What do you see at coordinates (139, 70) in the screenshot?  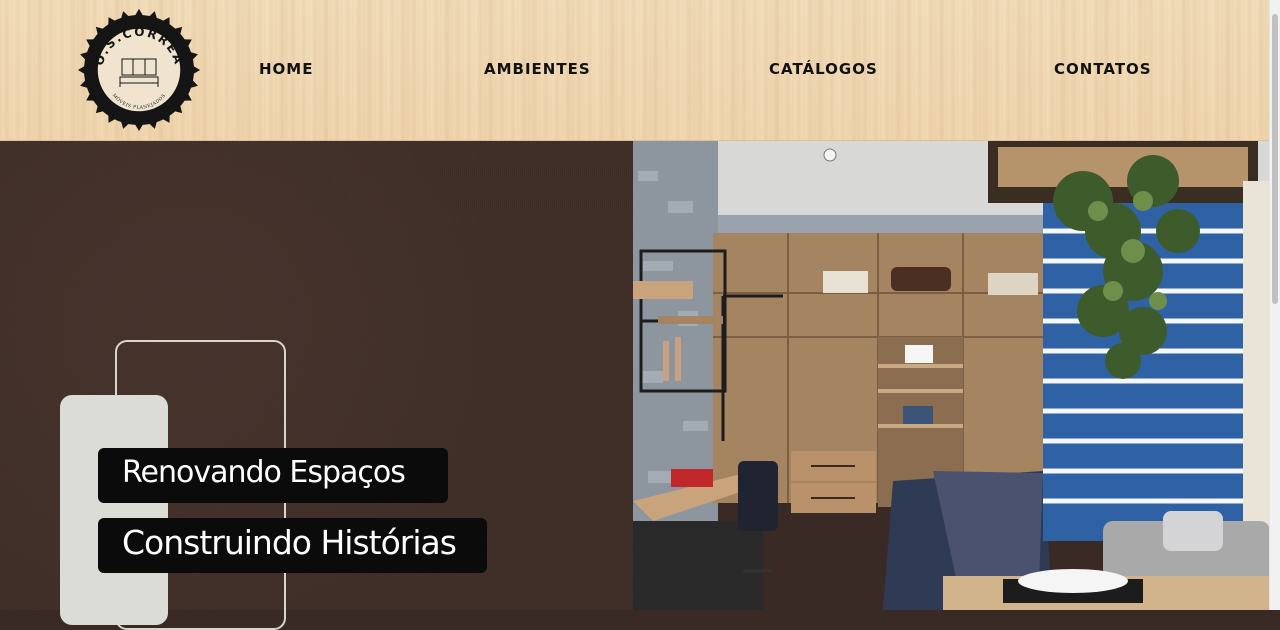 I see `logo-saw-blade-icon: O.S.CORREA MÓVEIS PLANEJADOS` at bounding box center [139, 70].